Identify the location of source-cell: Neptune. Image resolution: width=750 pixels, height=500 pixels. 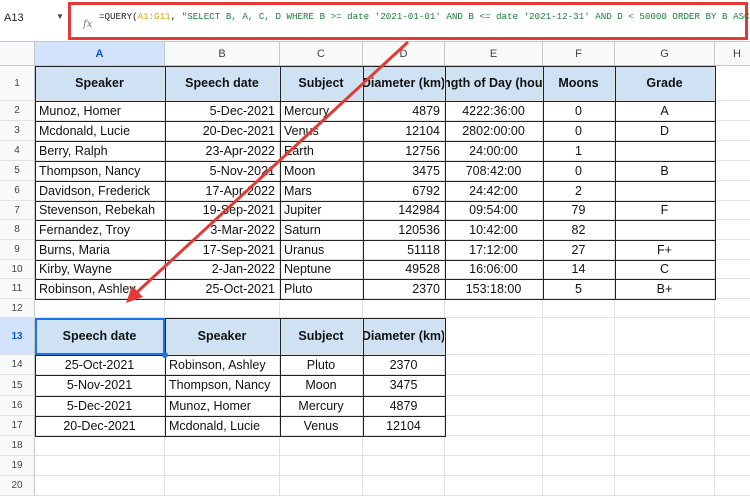
(321, 269).